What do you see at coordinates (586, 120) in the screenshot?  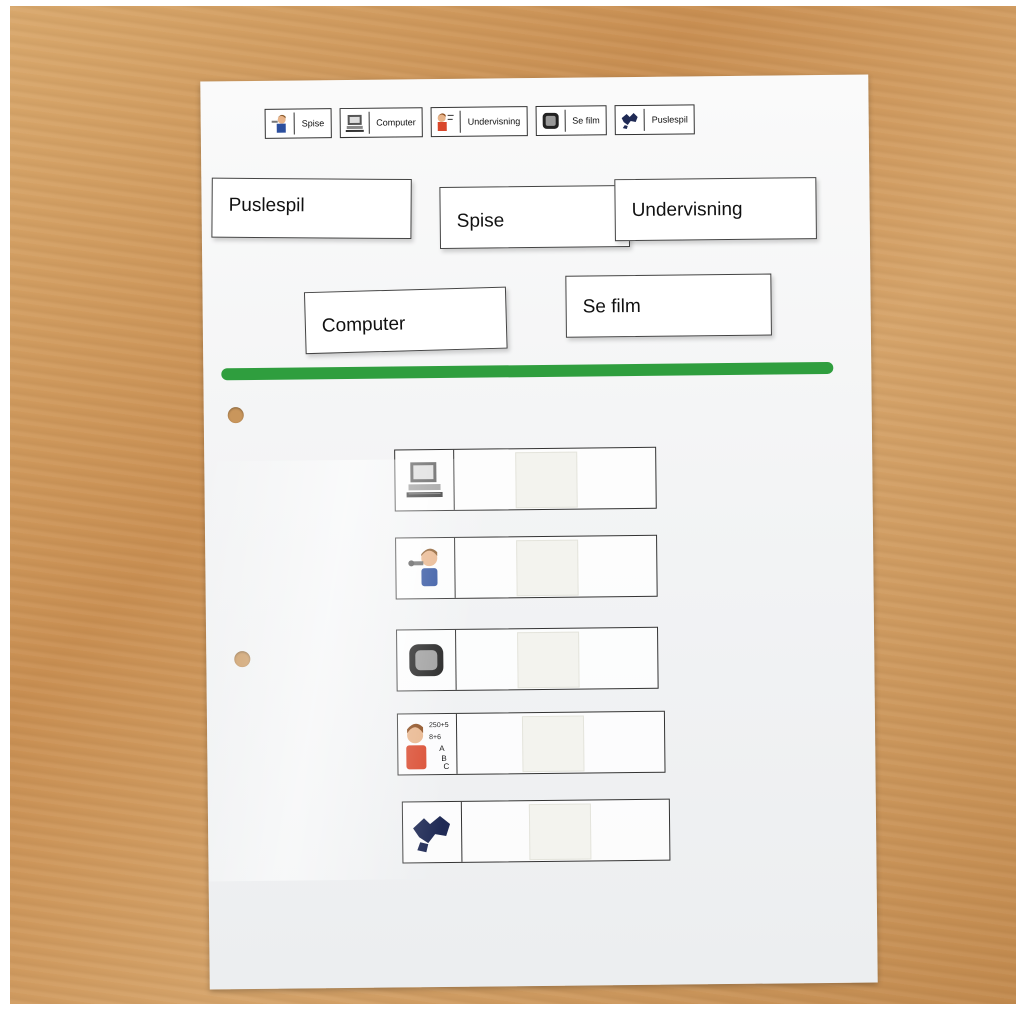 I see `mini-card-label: Se film` at bounding box center [586, 120].